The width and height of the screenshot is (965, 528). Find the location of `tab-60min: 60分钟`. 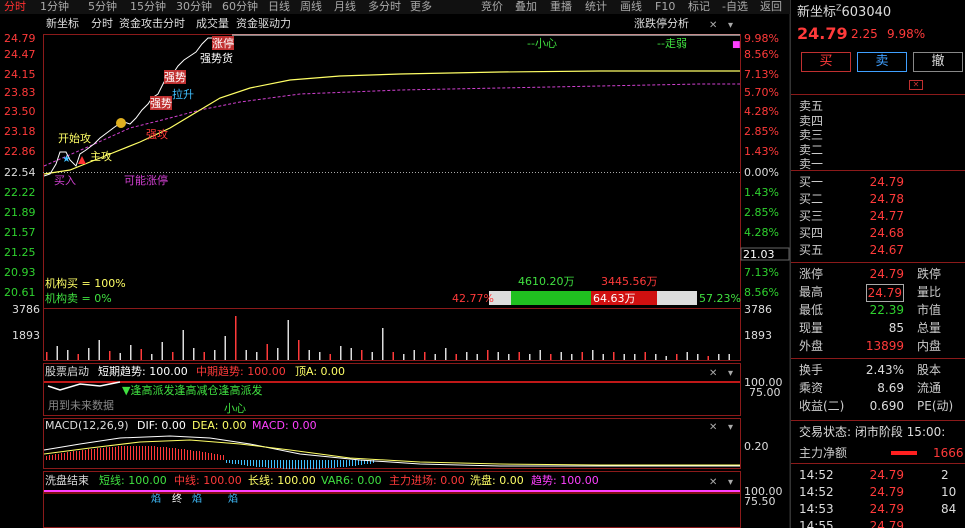

tab-60min: 60分钟 is located at coordinates (240, 7).